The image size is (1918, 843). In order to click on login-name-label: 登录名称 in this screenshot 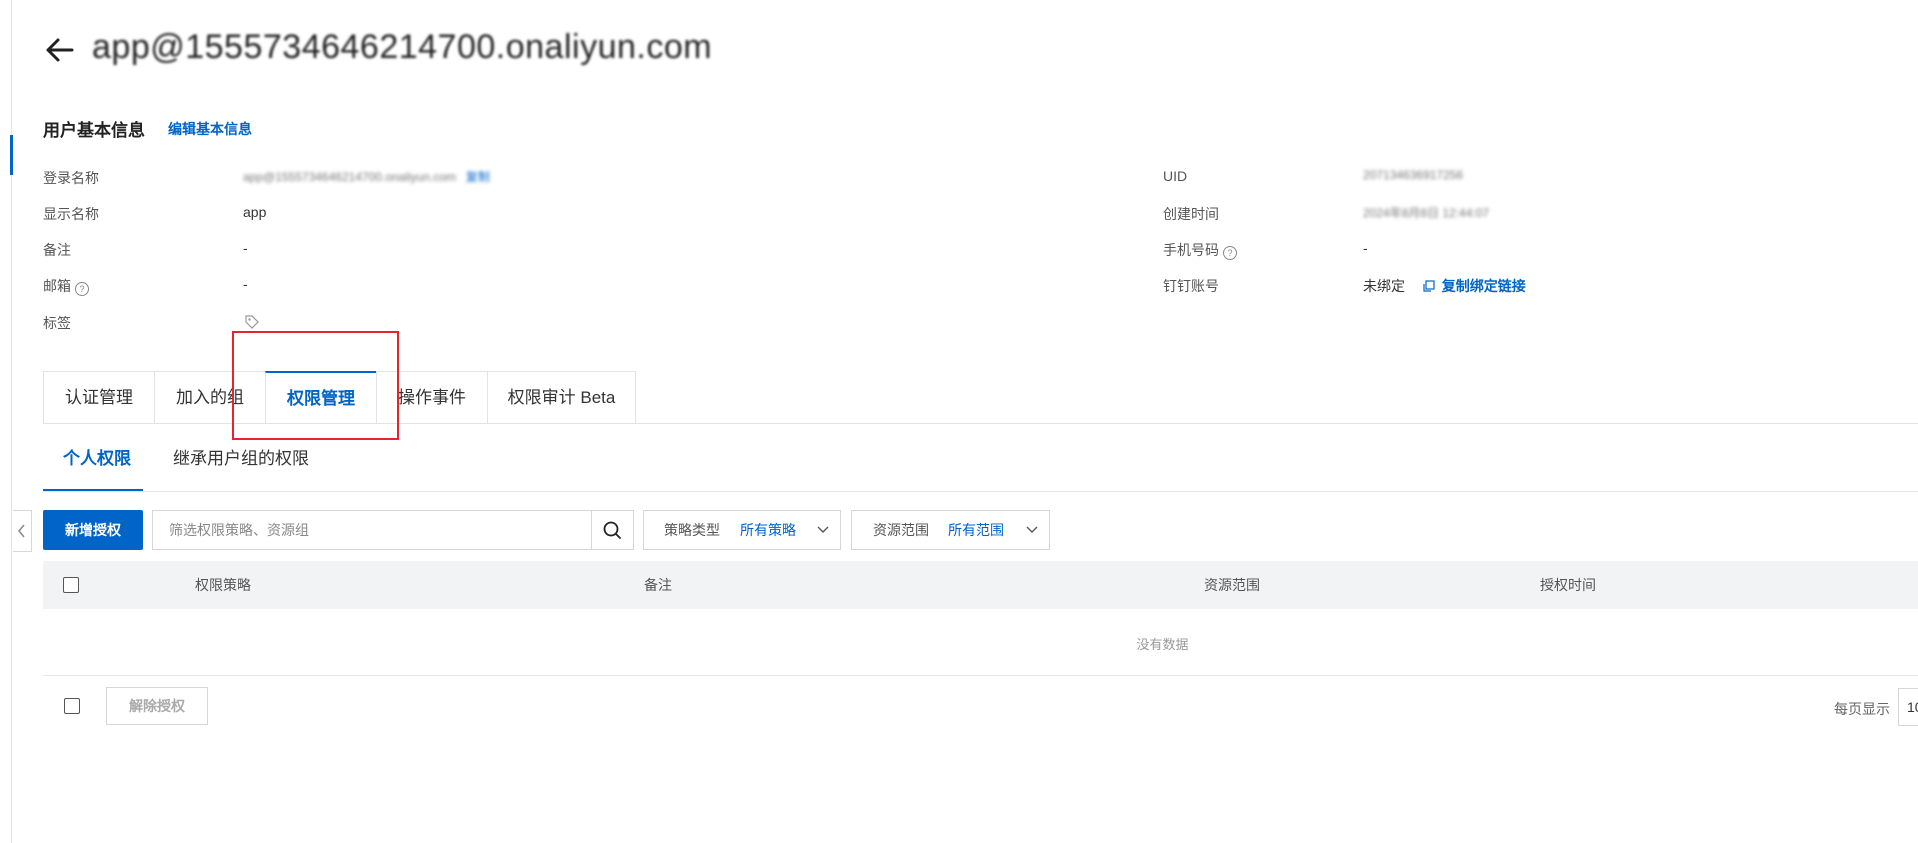, I will do `click(71, 178)`.